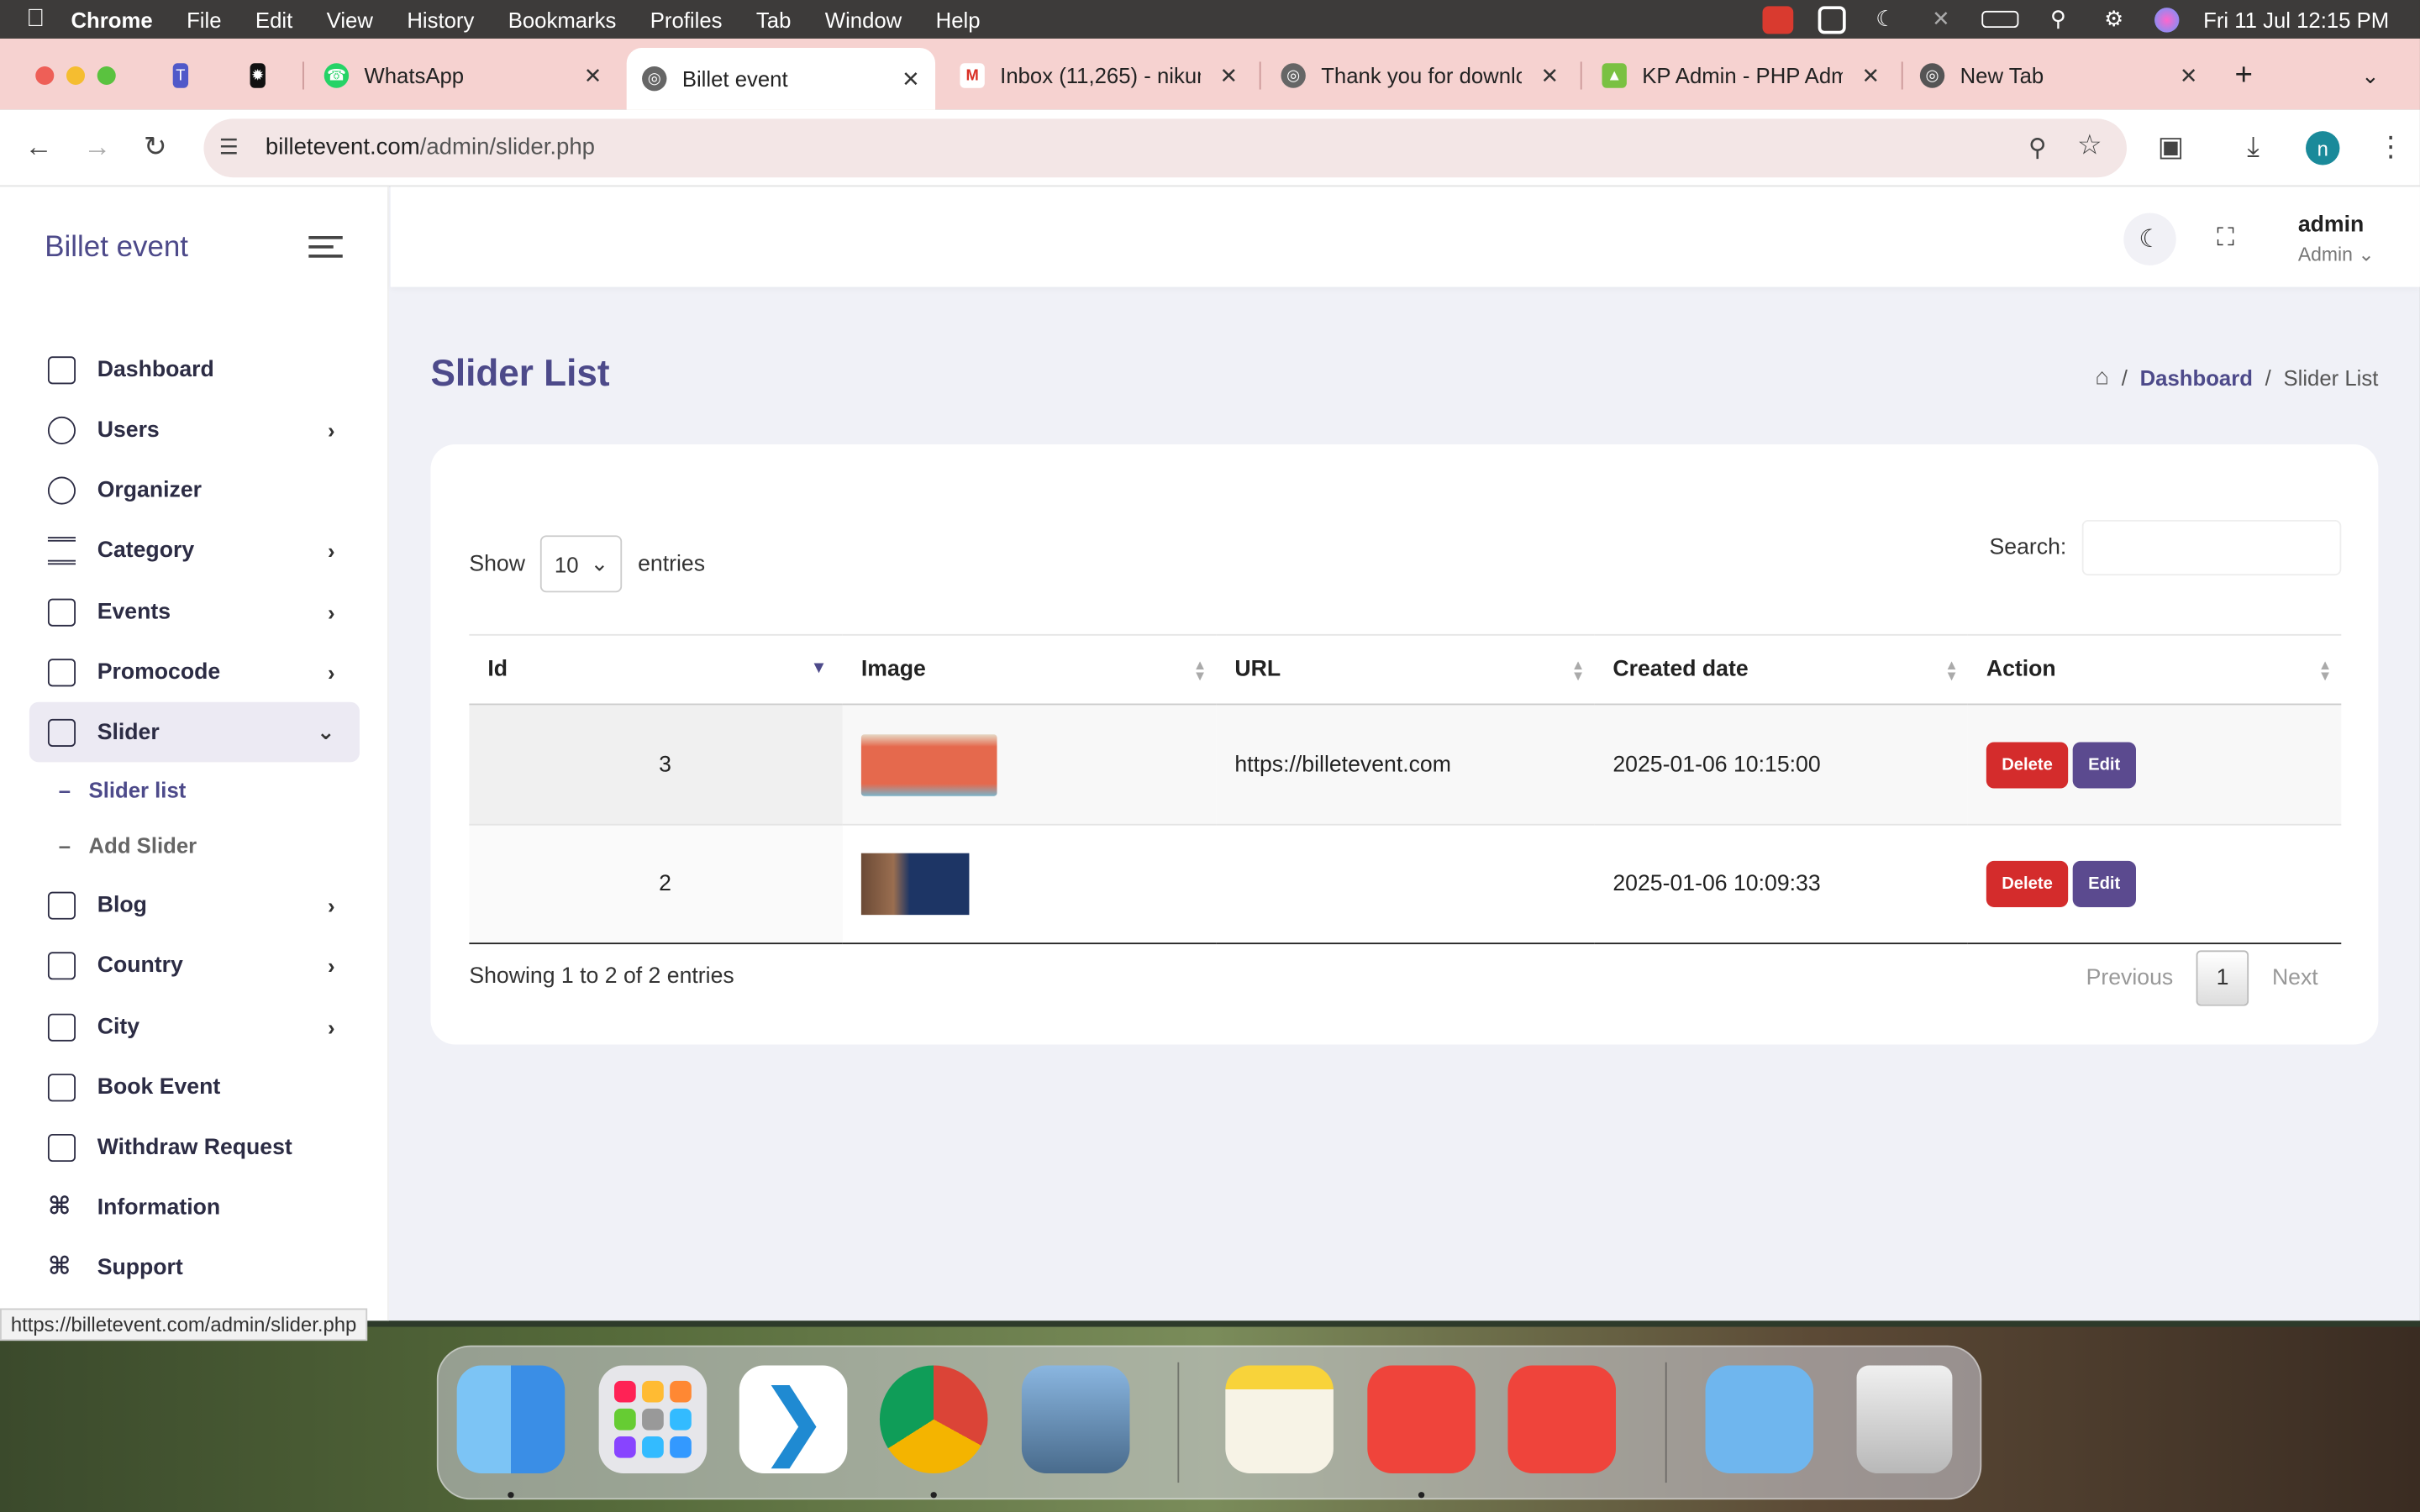  Describe the element at coordinates (195, 369) in the screenshot. I see `sidebar-item-dashboard: Dashboard` at that location.